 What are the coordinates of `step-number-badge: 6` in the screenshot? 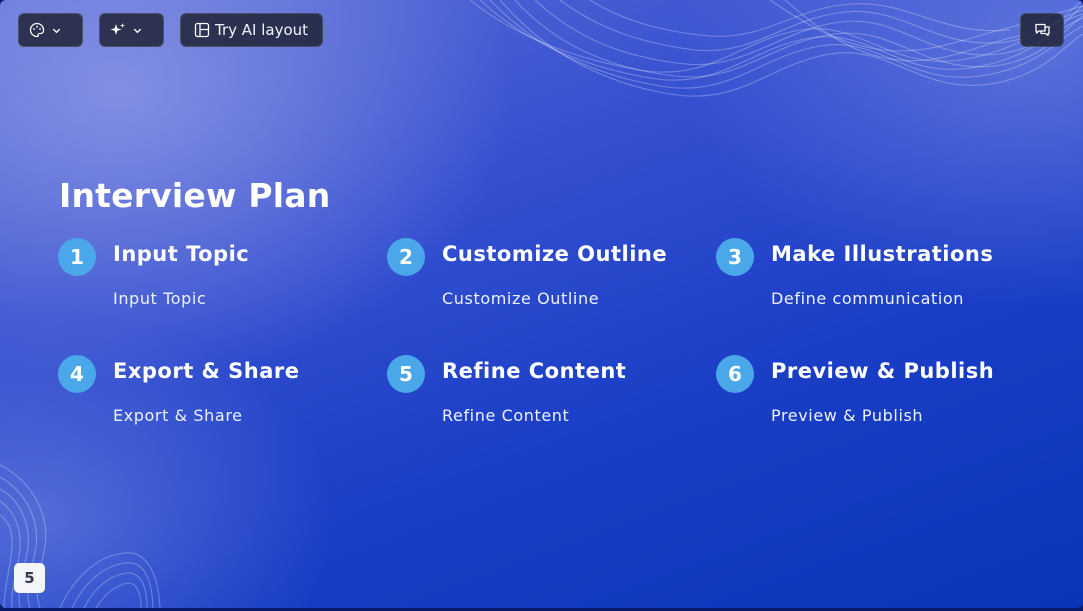 It's located at (735, 374).